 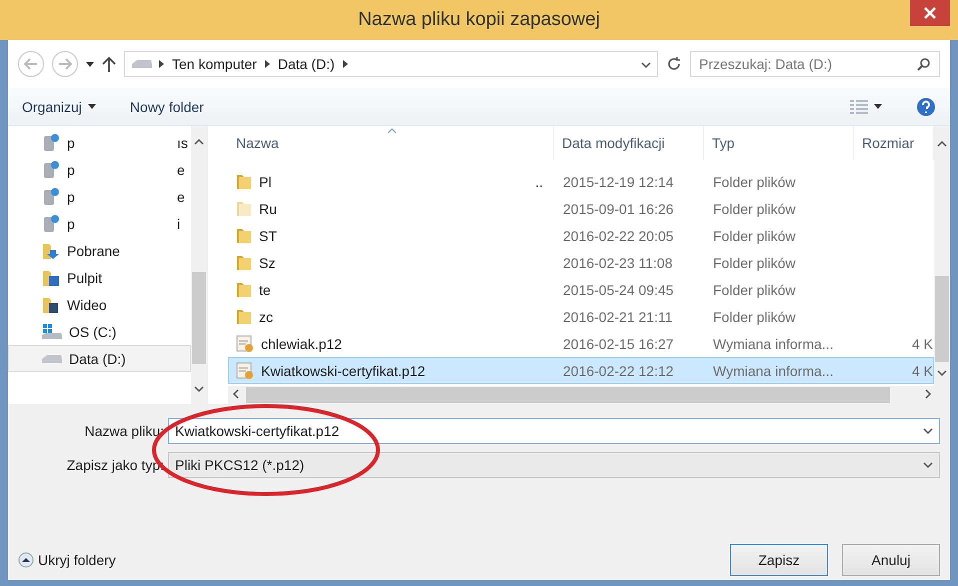 What do you see at coordinates (65, 64) in the screenshot?
I see `right-arrow-icon` at bounding box center [65, 64].